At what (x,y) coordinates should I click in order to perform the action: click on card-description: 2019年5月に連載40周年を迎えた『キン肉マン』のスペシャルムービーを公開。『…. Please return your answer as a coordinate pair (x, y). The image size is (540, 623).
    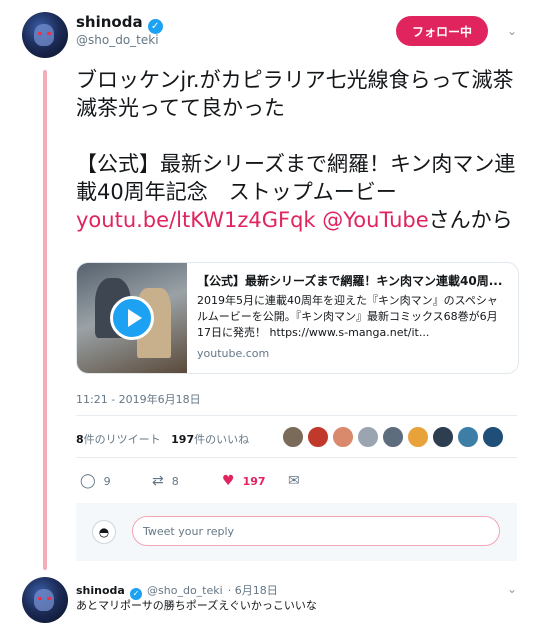
    Looking at the image, I should click on (347, 316).